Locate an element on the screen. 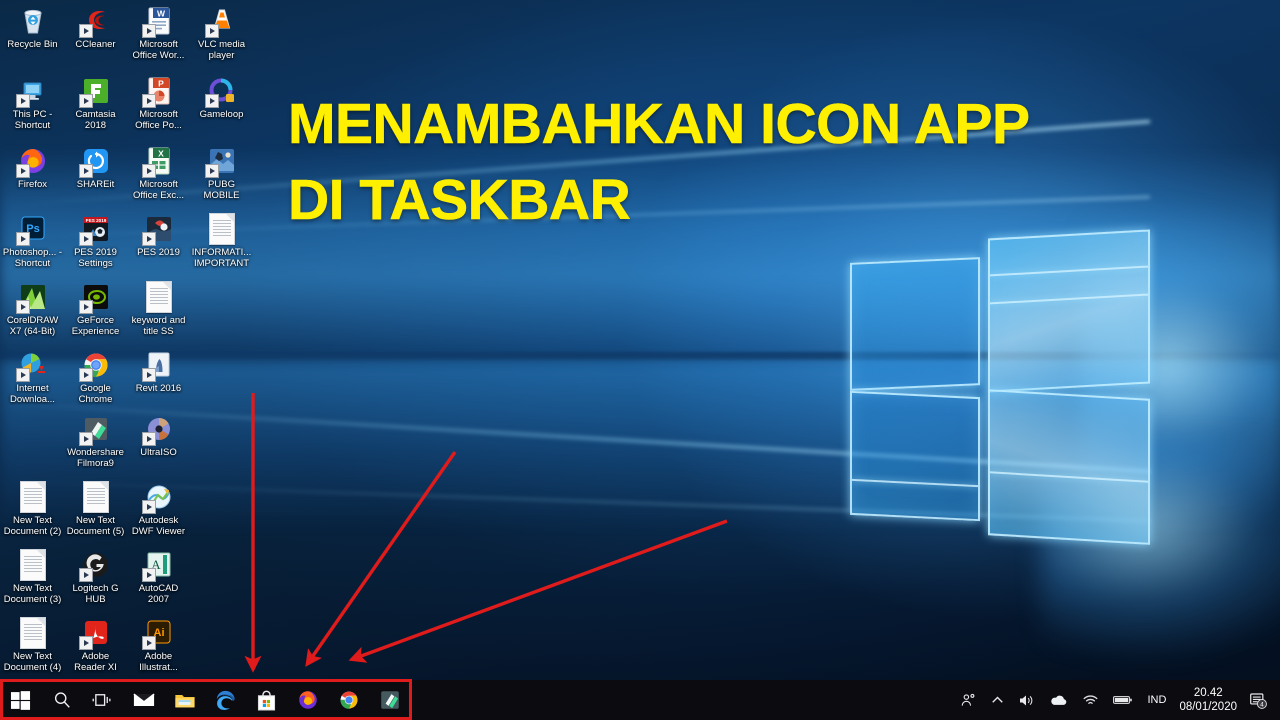  store-button is located at coordinates (266, 700).